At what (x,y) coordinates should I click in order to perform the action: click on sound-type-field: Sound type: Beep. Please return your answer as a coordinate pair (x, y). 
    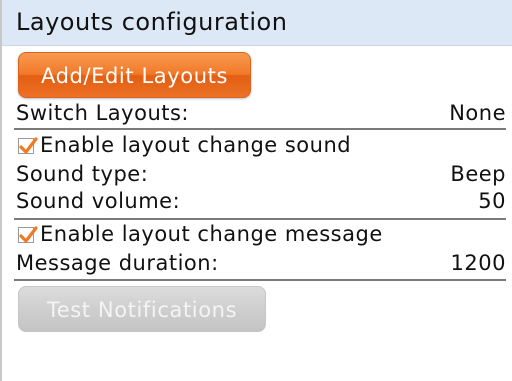
    Looking at the image, I should click on (261, 176).